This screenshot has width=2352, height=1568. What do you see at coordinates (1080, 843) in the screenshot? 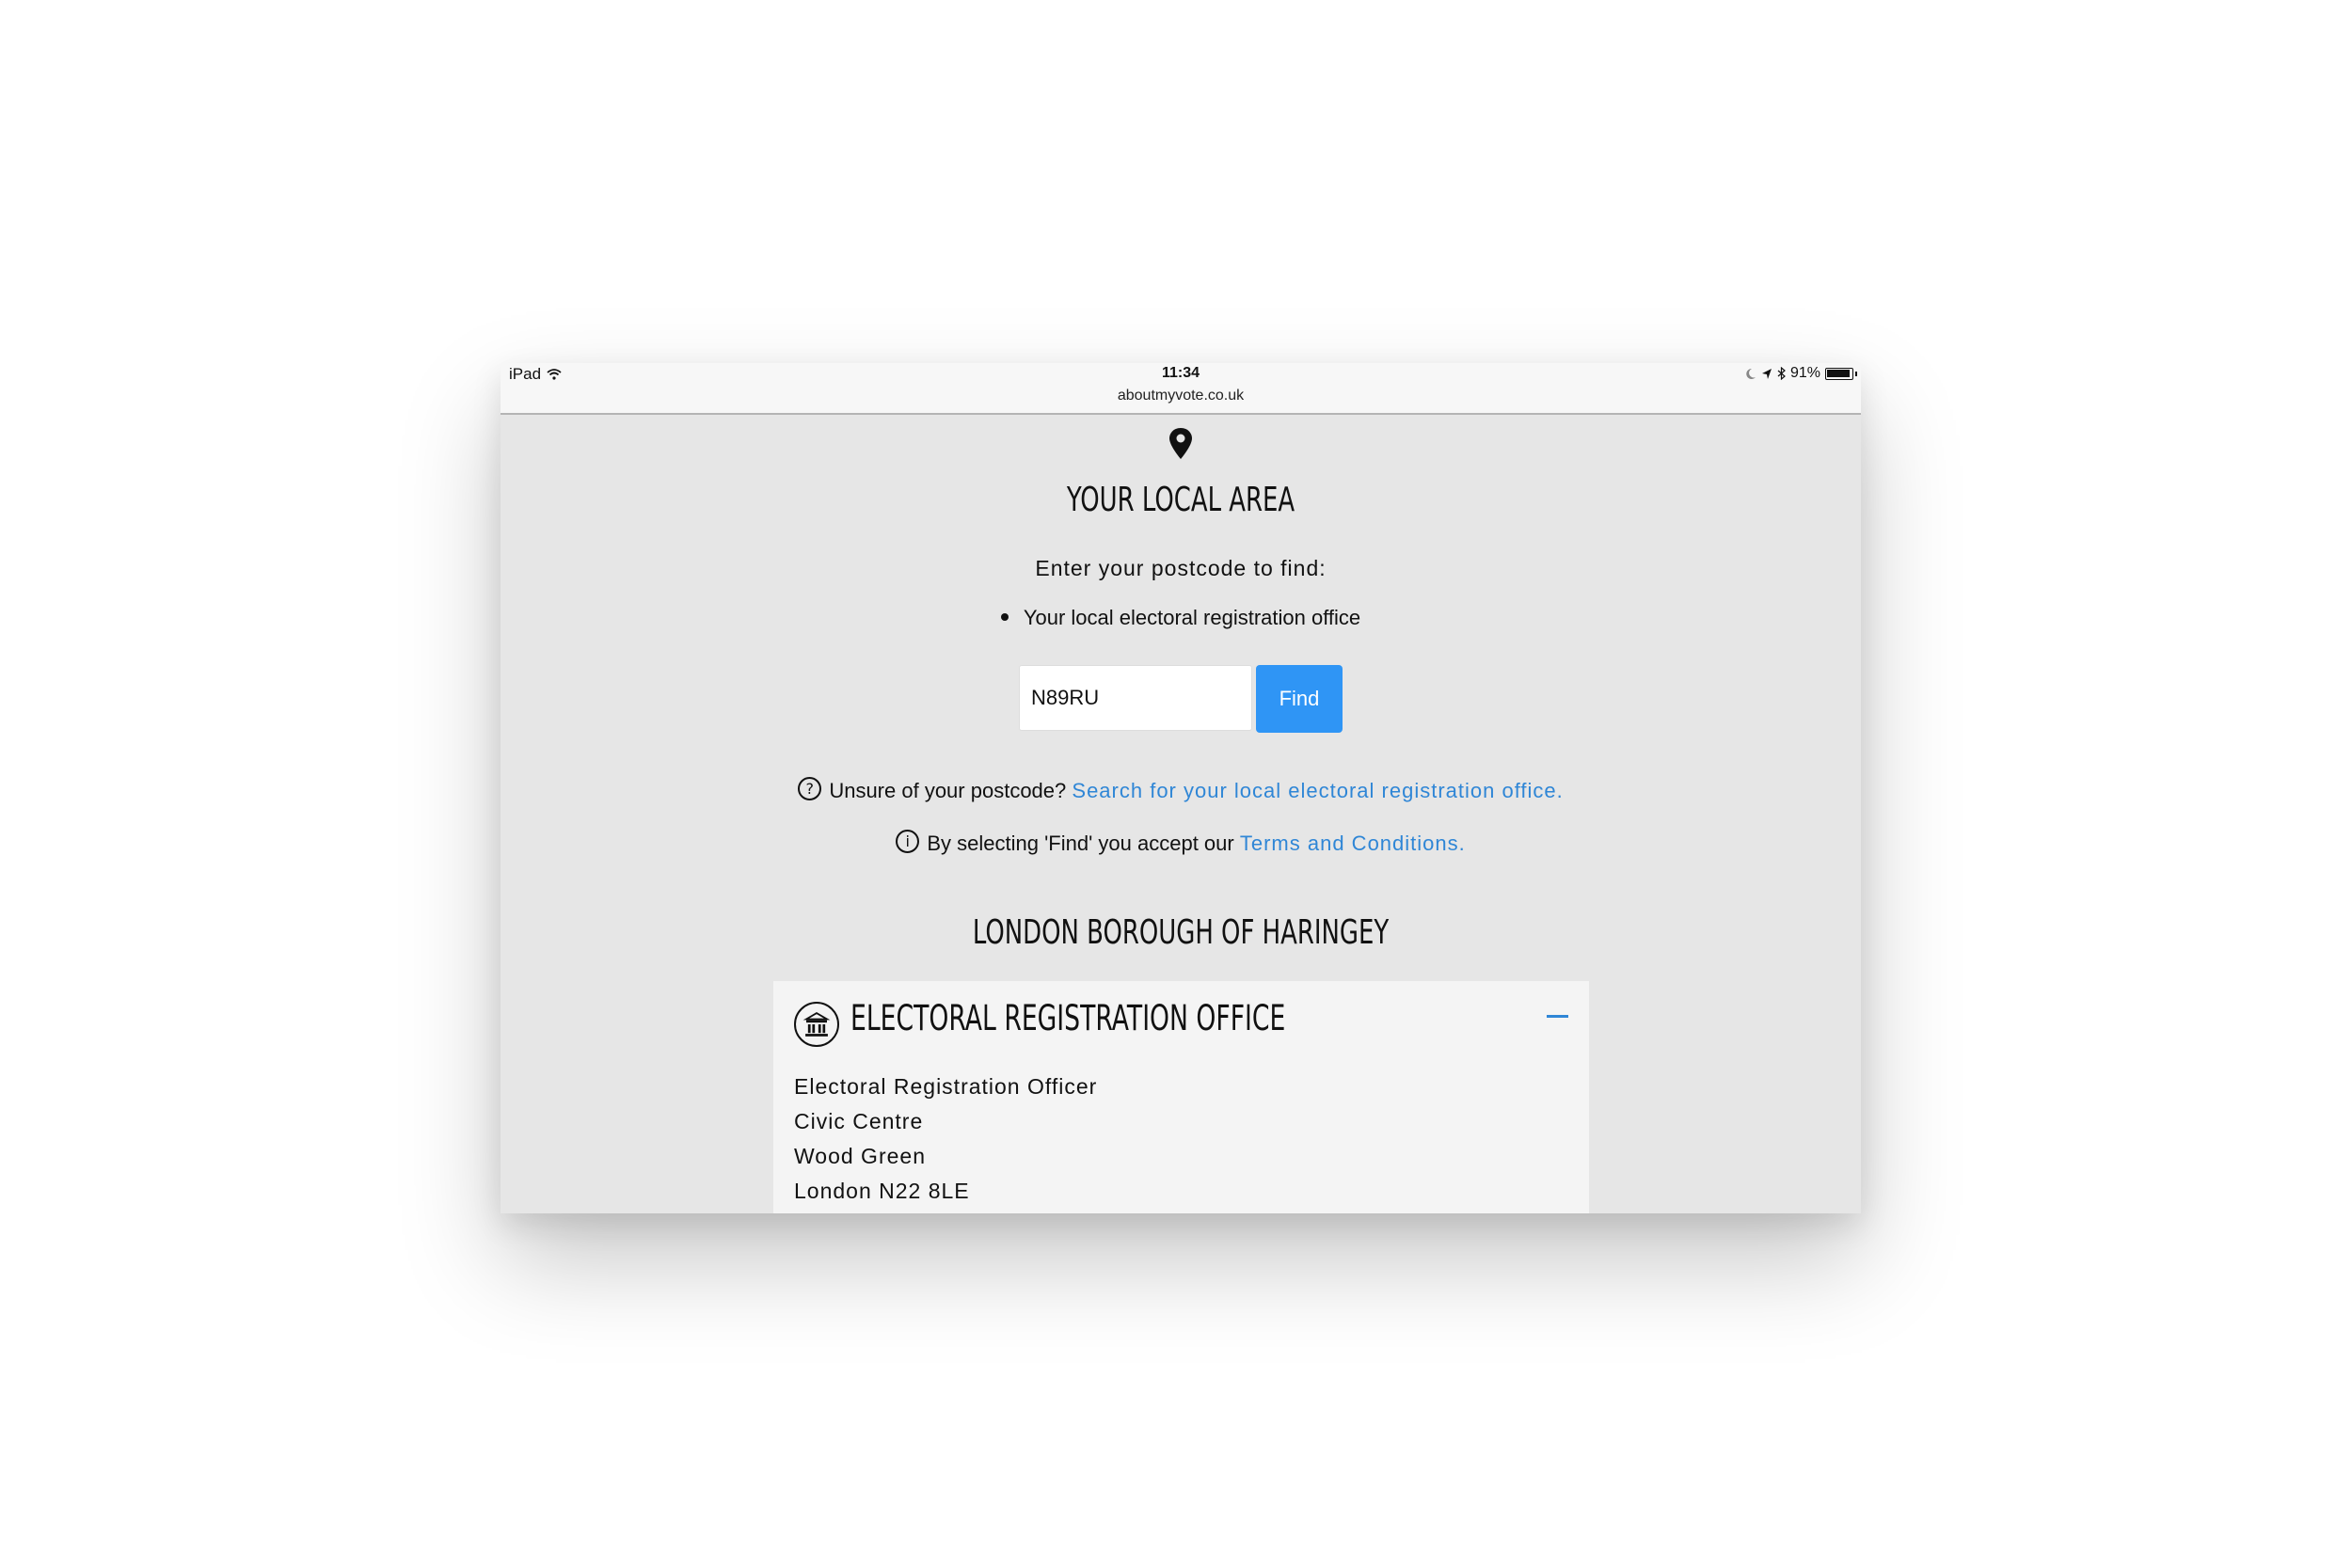
I see `terms-text: By selecting 'Find' you accept our` at bounding box center [1080, 843].